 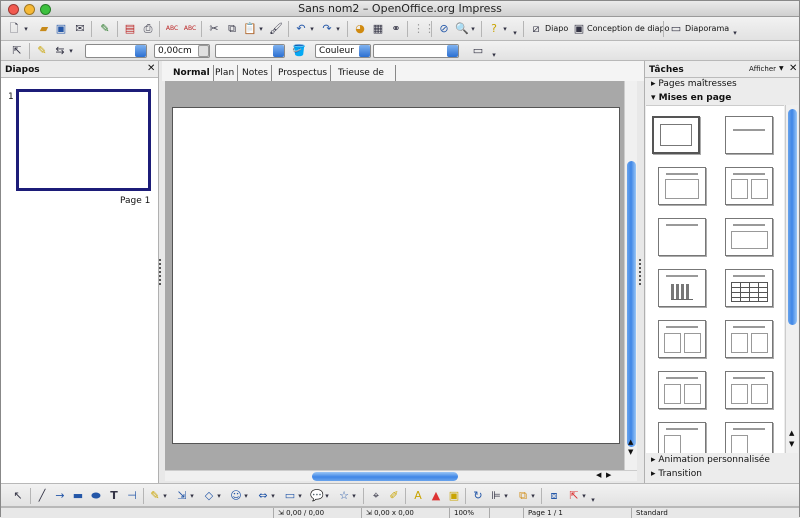 What do you see at coordinates (190, 29) in the screenshot?
I see `autospellcheck-icon: ABC` at bounding box center [190, 29].